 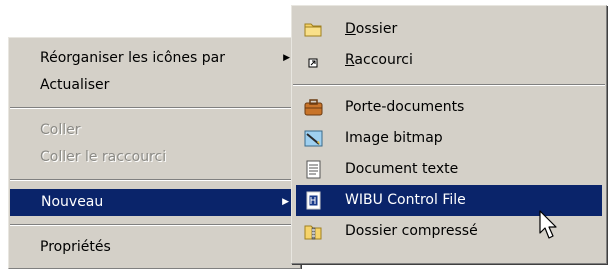 I want to click on menu-item-paste-shortcut: Coller le raccourci, so click(x=154, y=157).